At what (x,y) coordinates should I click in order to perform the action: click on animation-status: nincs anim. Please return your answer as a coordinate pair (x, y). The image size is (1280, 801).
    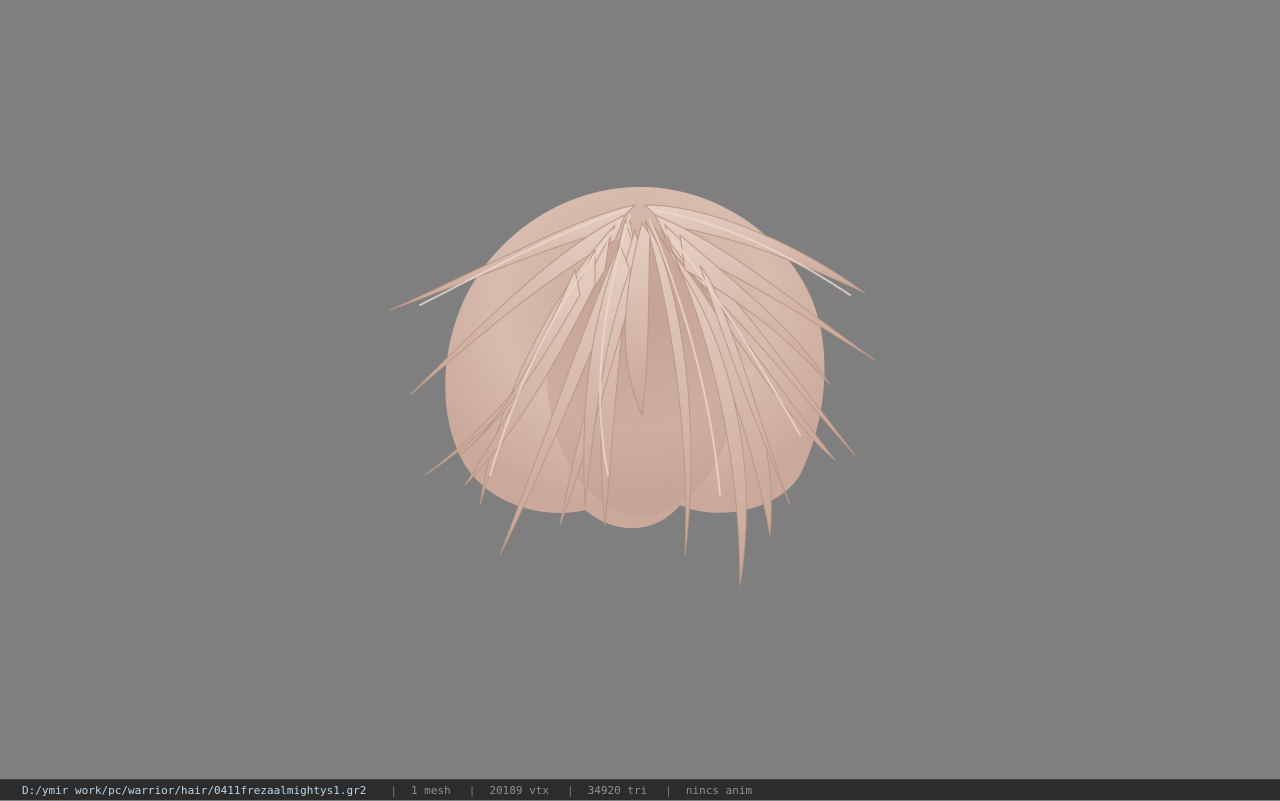
    Looking at the image, I should click on (719, 790).